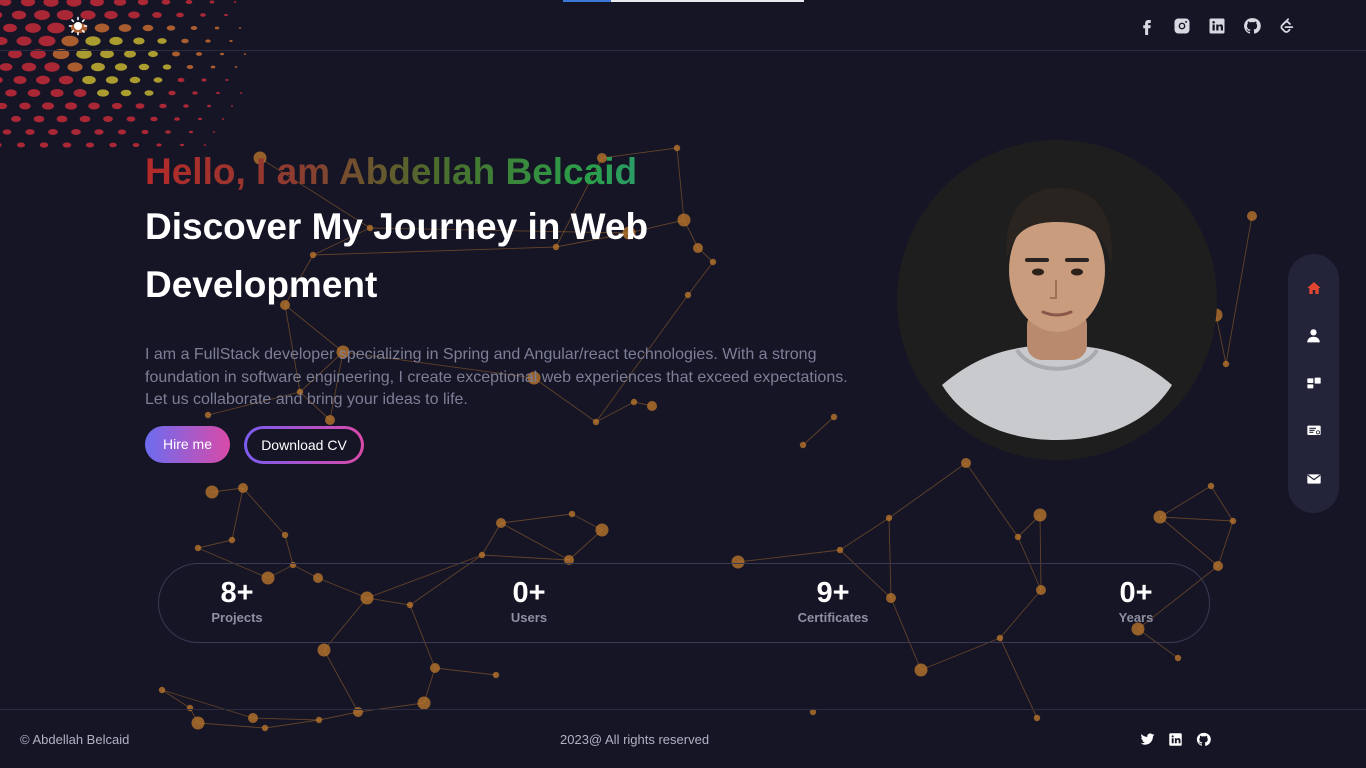 The image size is (1366, 768). I want to click on stat-label: Projects, so click(237, 617).